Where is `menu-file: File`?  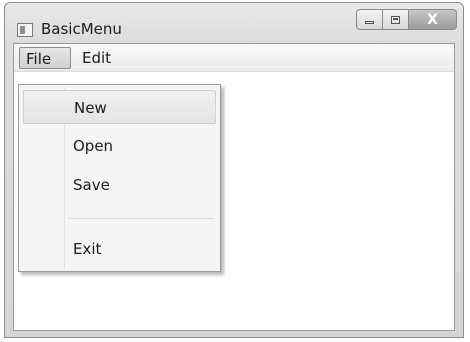
menu-file: File is located at coordinates (45, 58).